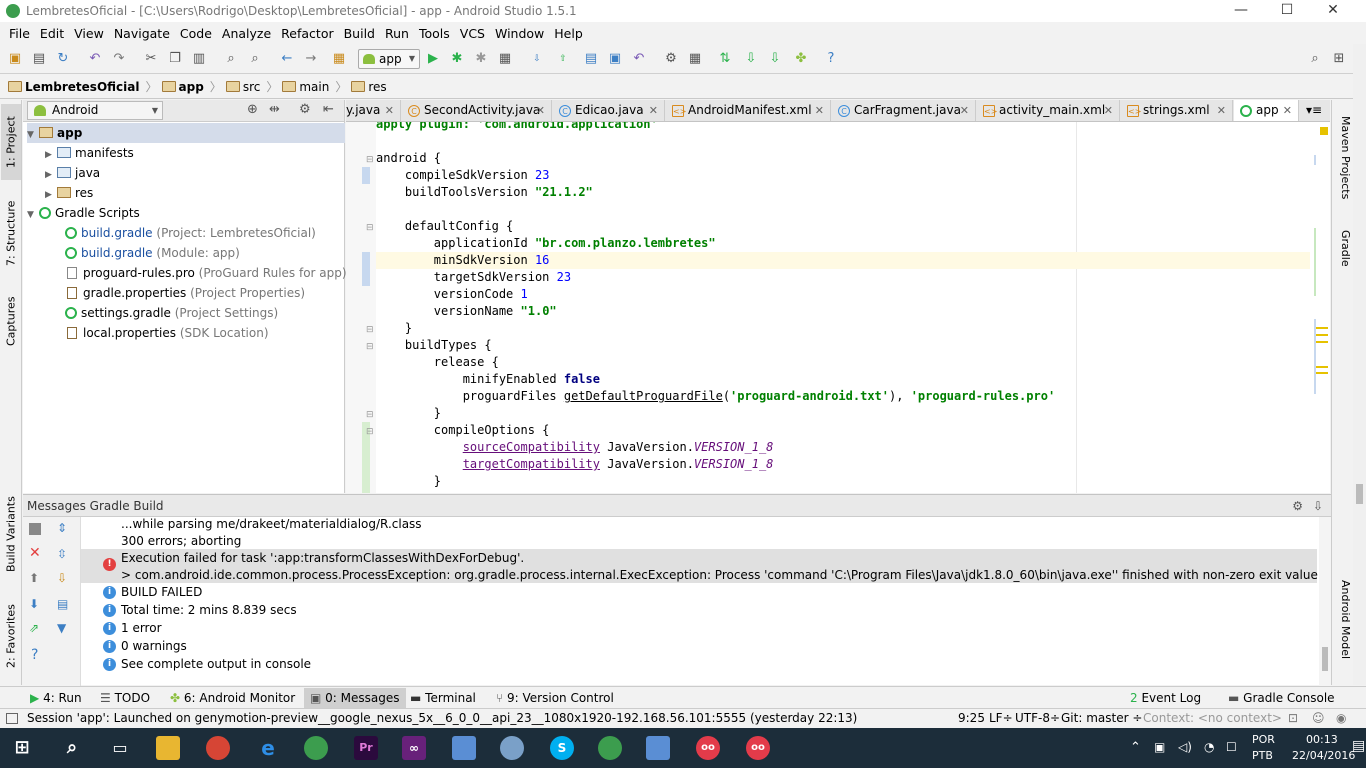  Describe the element at coordinates (56, 698) in the screenshot. I see `tool-tab-run: ▶ 4: Run` at that location.